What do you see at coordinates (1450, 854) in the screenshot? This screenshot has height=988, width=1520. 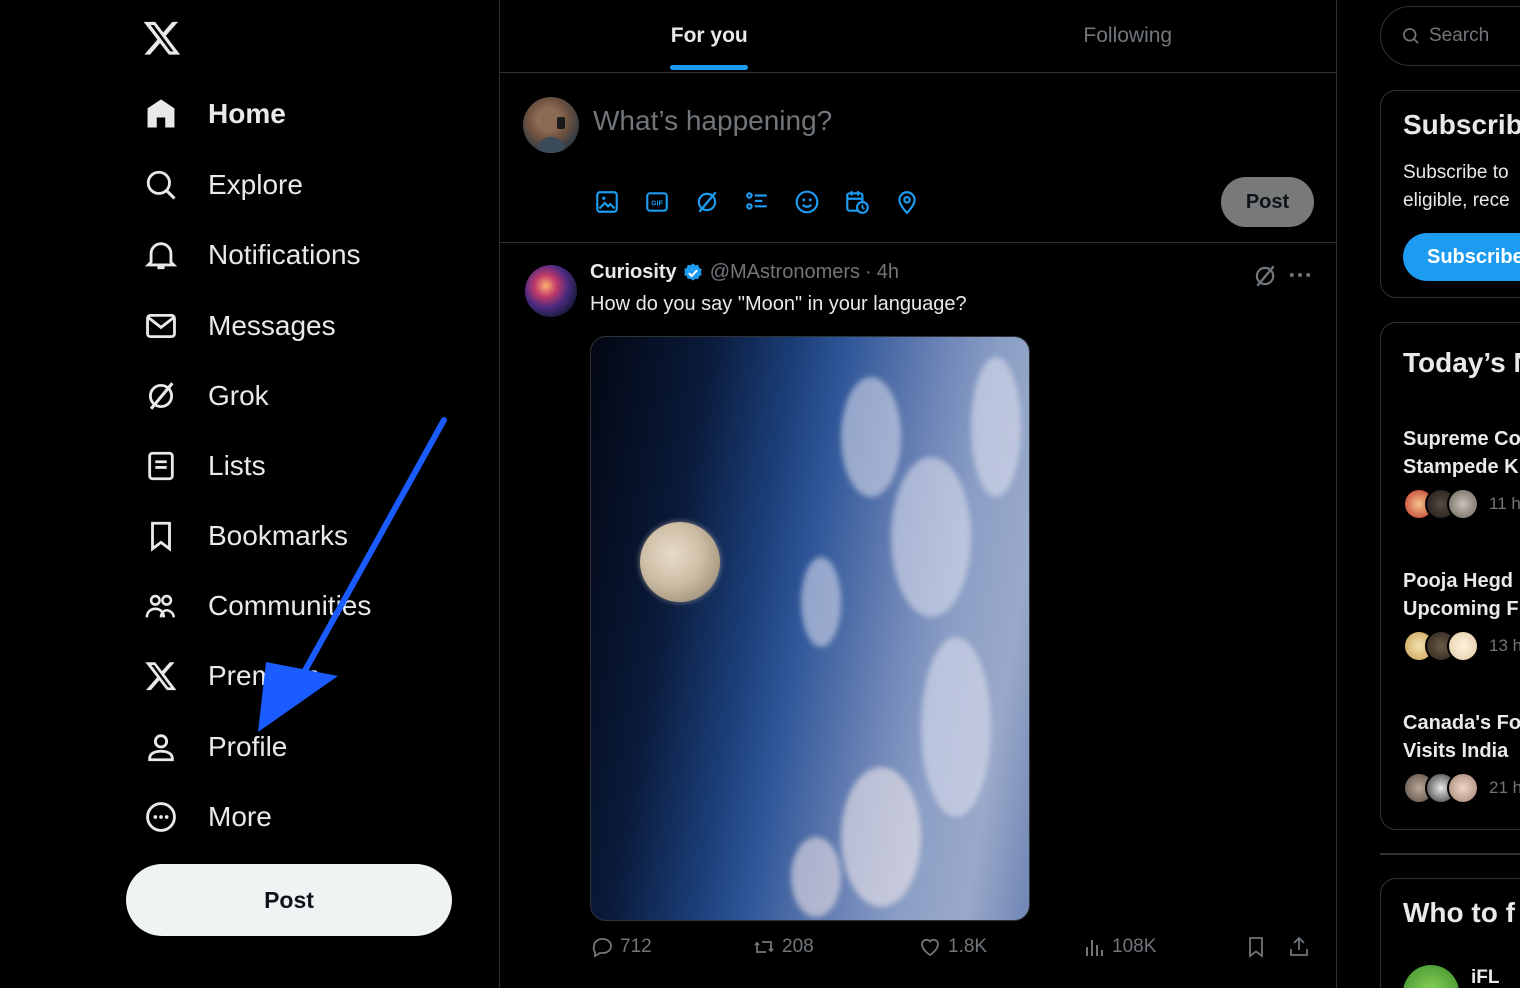 I see `divider` at bounding box center [1450, 854].